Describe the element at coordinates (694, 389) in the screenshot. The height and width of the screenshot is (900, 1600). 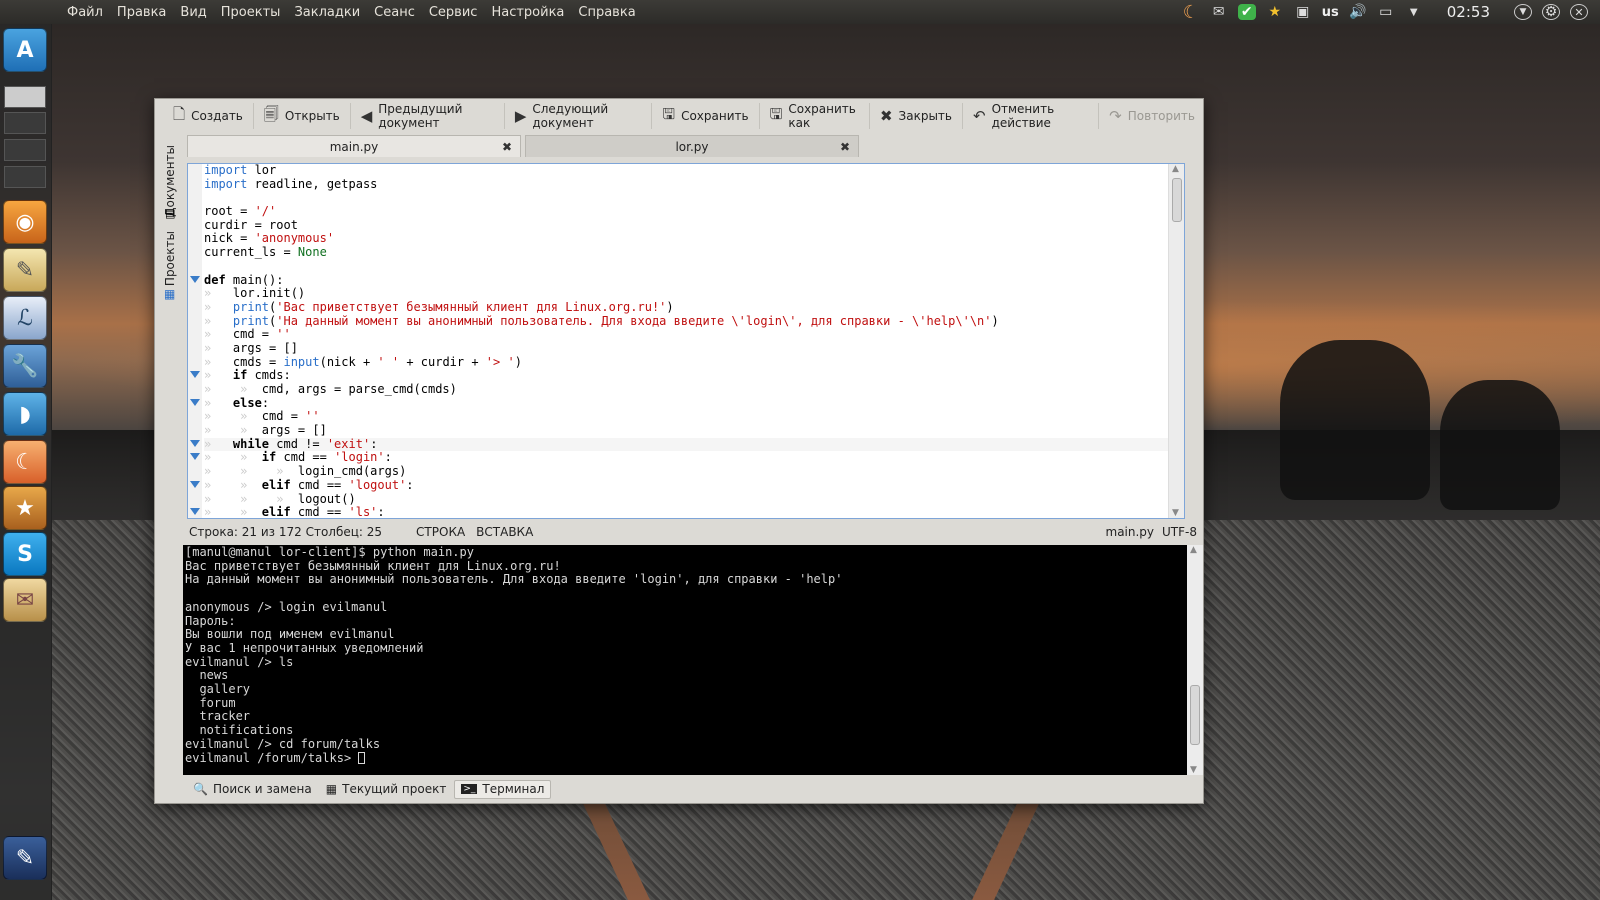
I see `code-line: » » cmd, args = parse_cmd(cmds)` at that location.